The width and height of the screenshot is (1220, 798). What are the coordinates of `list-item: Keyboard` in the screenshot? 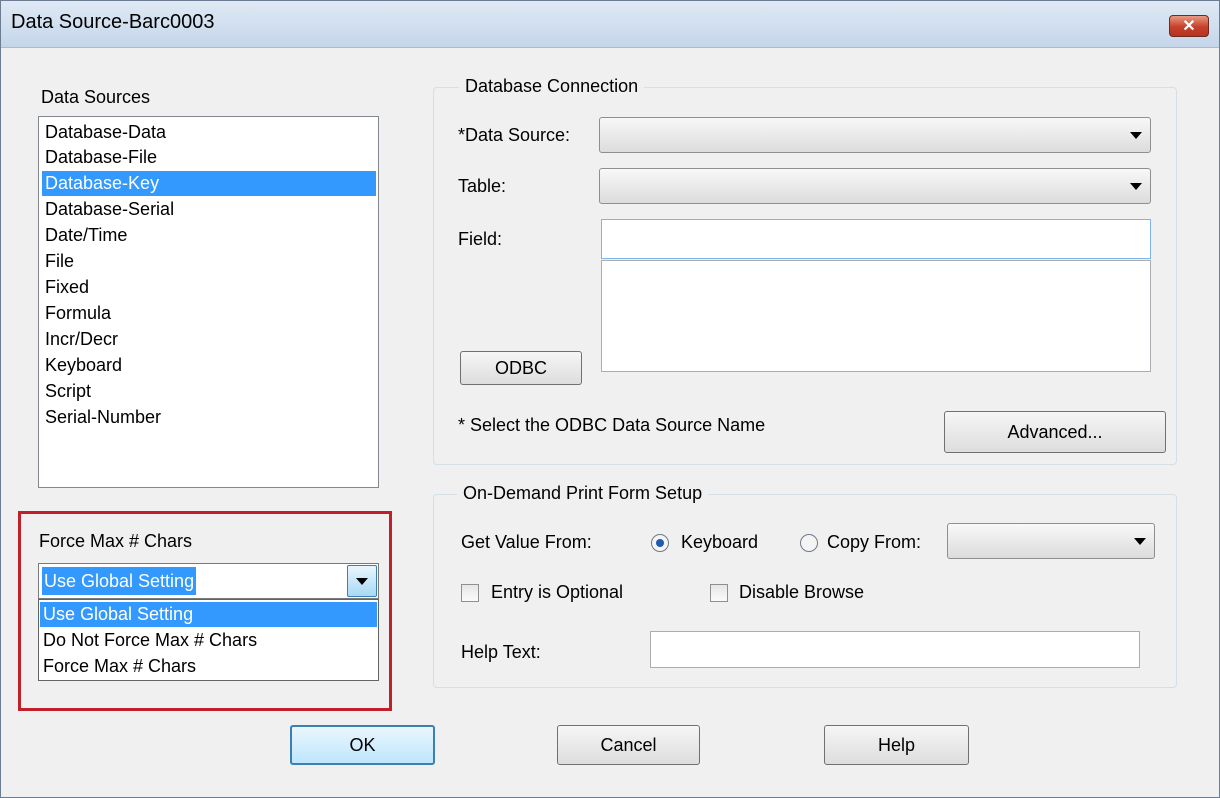 It's located at (209, 365).